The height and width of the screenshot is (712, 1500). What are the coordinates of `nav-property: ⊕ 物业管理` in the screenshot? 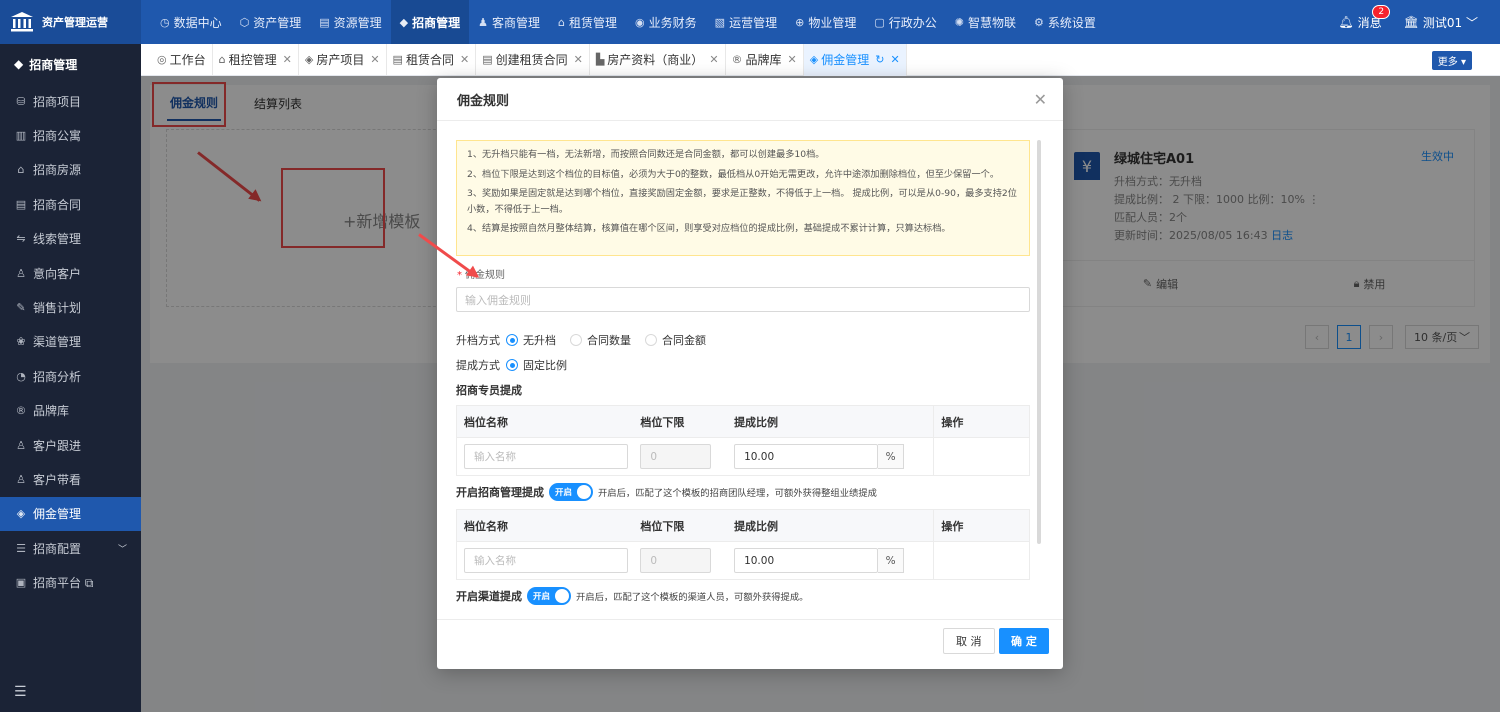 It's located at (825, 22).